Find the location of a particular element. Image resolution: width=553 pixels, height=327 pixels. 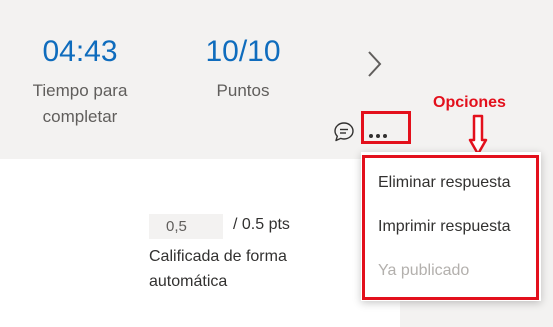

chevron-right-icon is located at coordinates (375, 64).